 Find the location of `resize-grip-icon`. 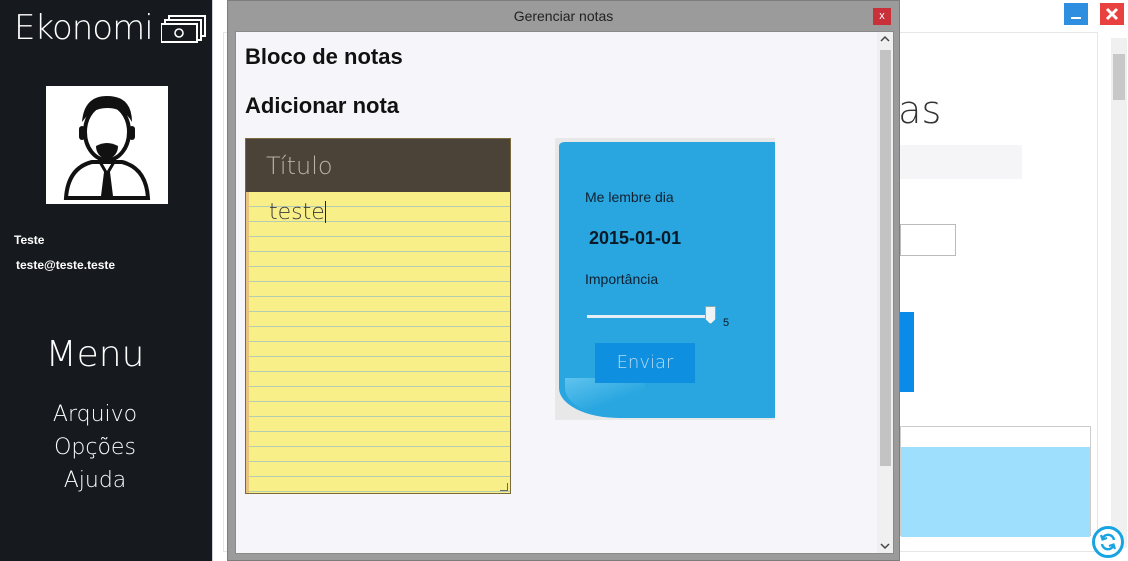

resize-grip-icon is located at coordinates (504, 487).